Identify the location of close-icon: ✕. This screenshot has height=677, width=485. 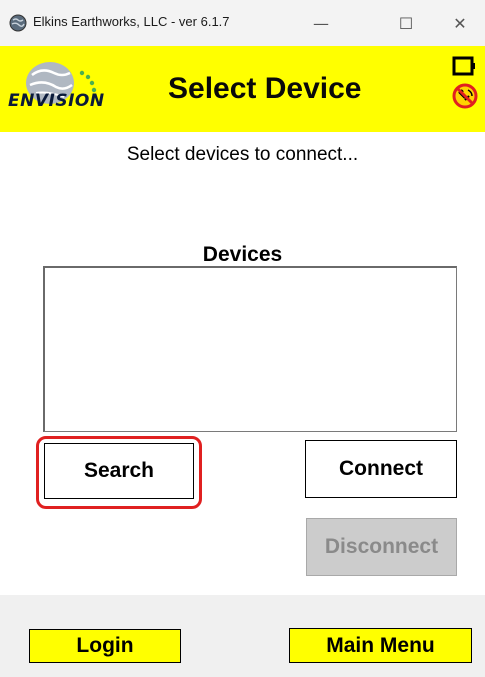
(460, 23).